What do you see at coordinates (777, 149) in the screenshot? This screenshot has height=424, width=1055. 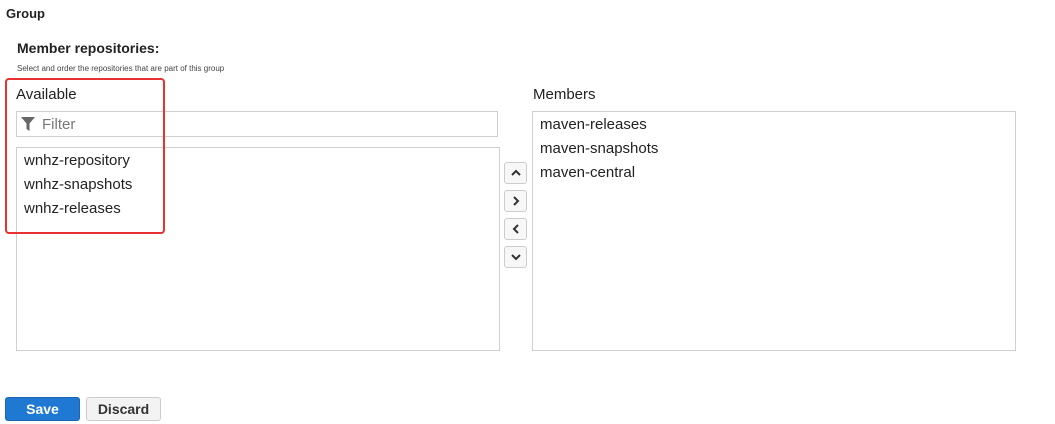 I see `member-item: maven-snapshots` at bounding box center [777, 149].